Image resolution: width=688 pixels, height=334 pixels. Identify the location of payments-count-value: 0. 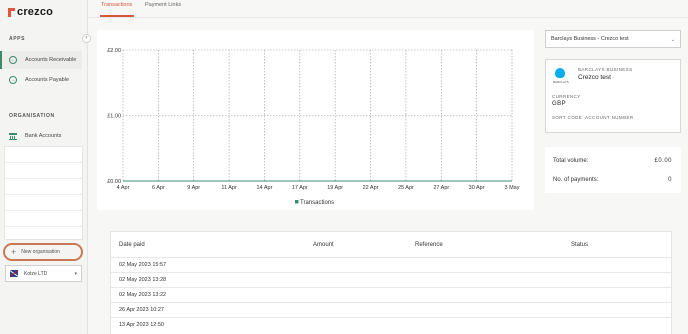
(670, 180).